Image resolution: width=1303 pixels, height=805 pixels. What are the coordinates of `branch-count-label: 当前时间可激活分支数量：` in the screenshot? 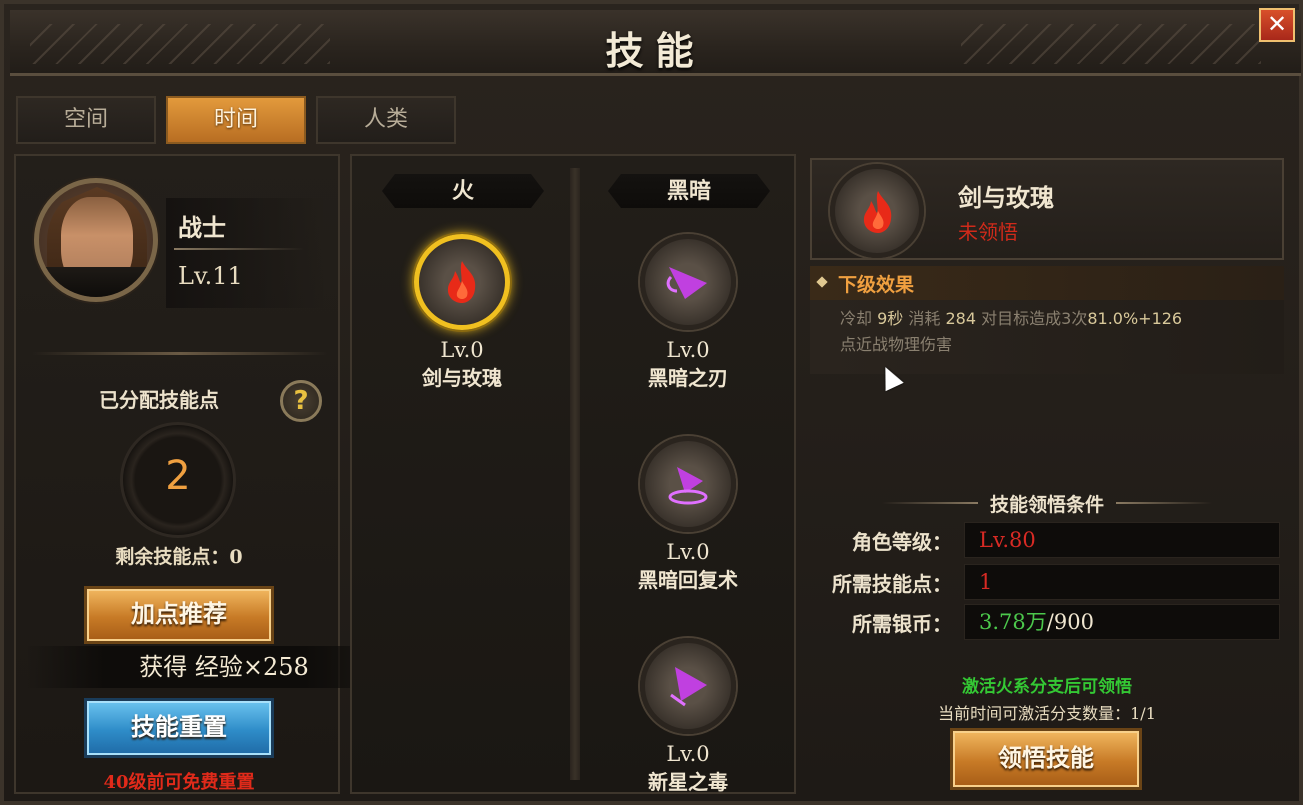 It's located at (1034, 713).